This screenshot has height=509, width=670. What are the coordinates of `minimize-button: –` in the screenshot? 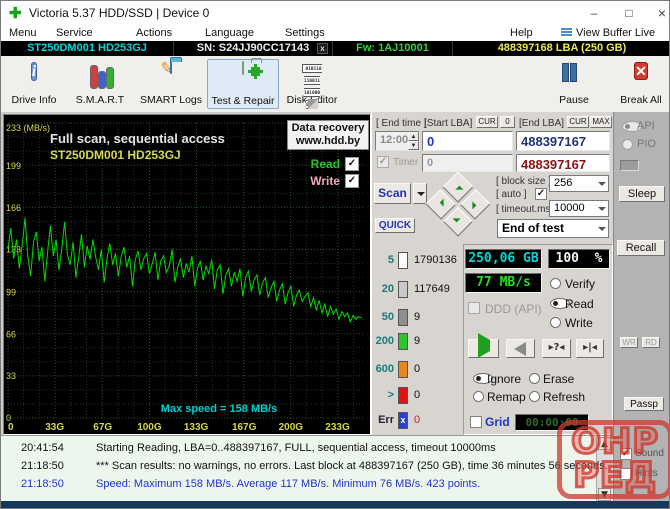 It's located at (594, 13).